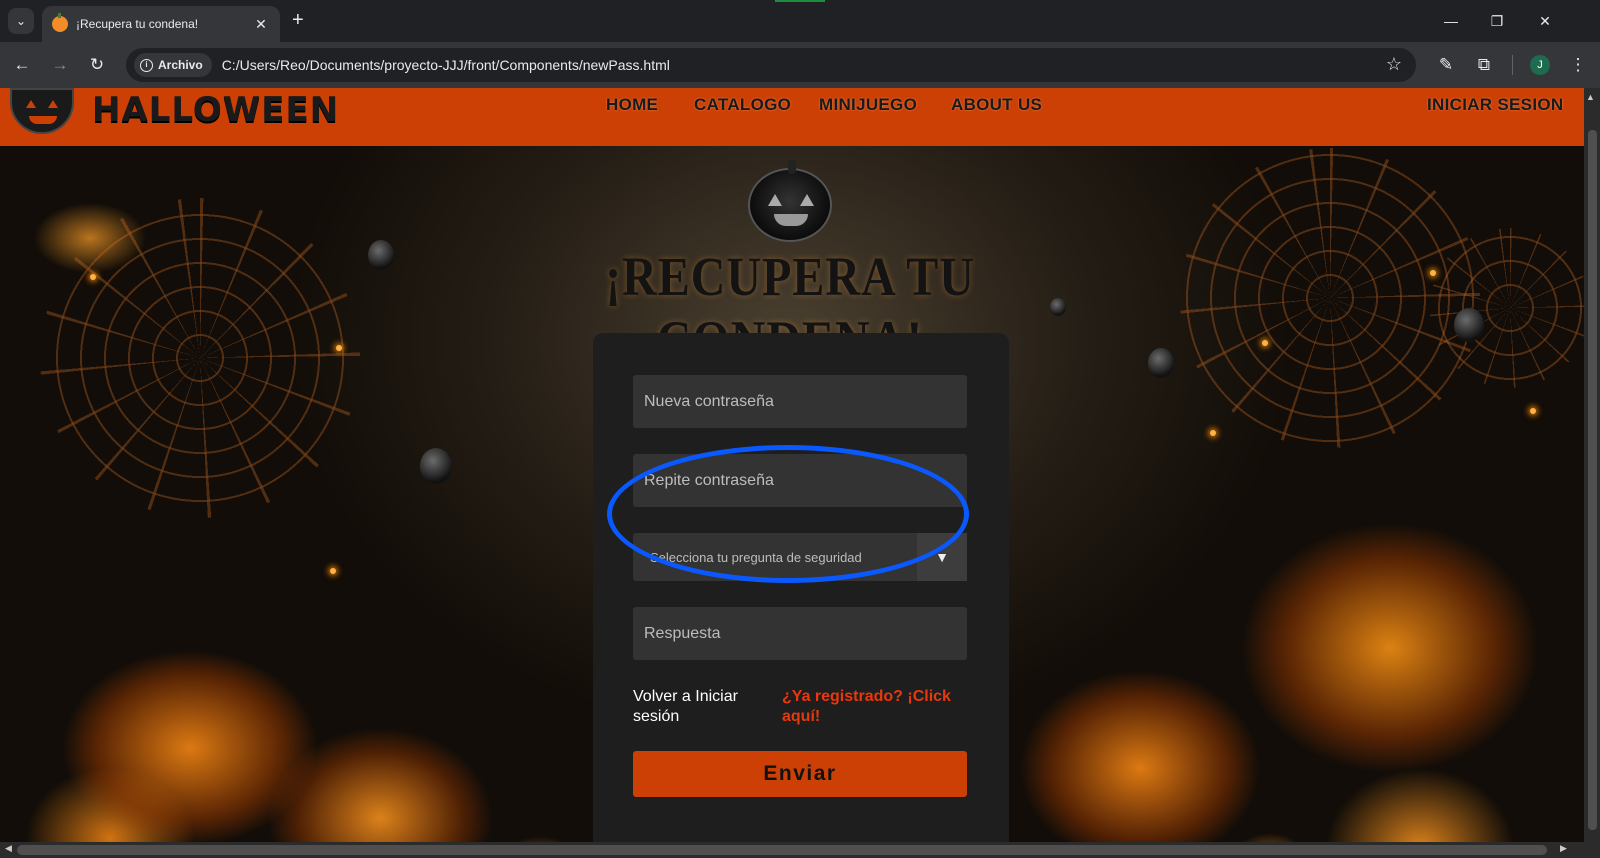  What do you see at coordinates (60, 65) in the screenshot?
I see `forward-arrow-icon: →` at bounding box center [60, 65].